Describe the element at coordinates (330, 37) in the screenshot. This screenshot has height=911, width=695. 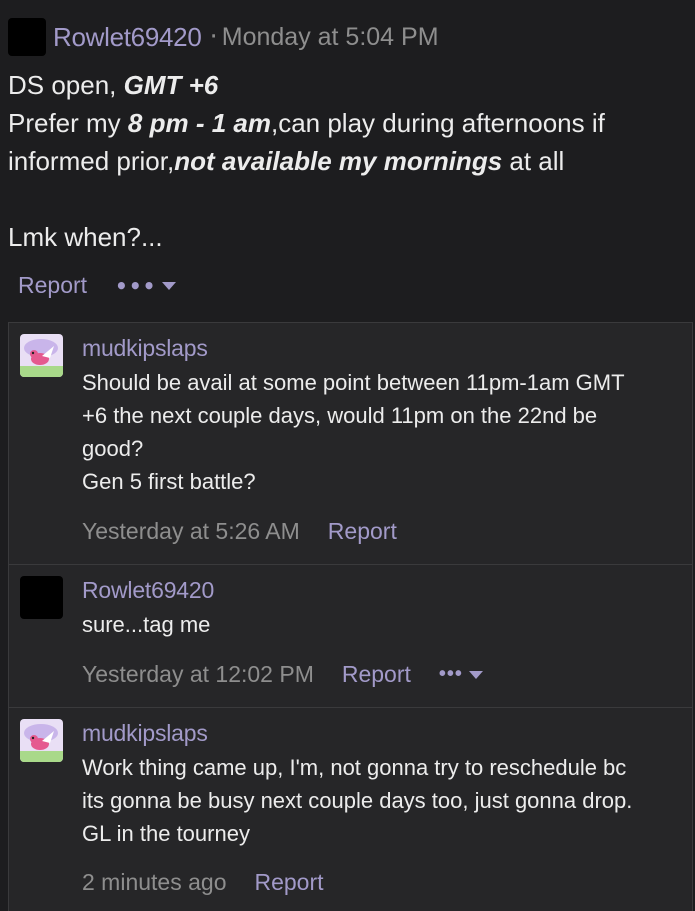
I see `post-timestamp: Monday at 5:04 PM` at that location.